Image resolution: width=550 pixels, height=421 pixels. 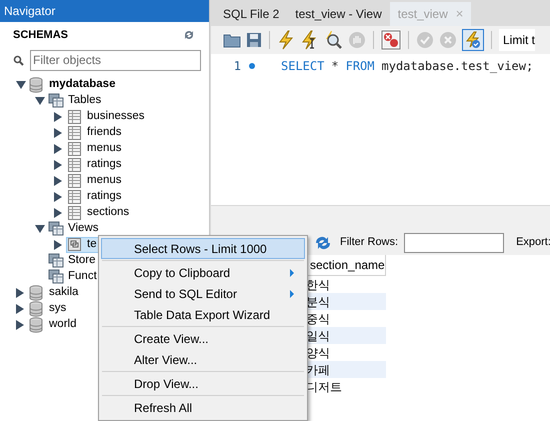 What do you see at coordinates (99, 213) in the screenshot?
I see `tree-item: sections` at bounding box center [99, 213].